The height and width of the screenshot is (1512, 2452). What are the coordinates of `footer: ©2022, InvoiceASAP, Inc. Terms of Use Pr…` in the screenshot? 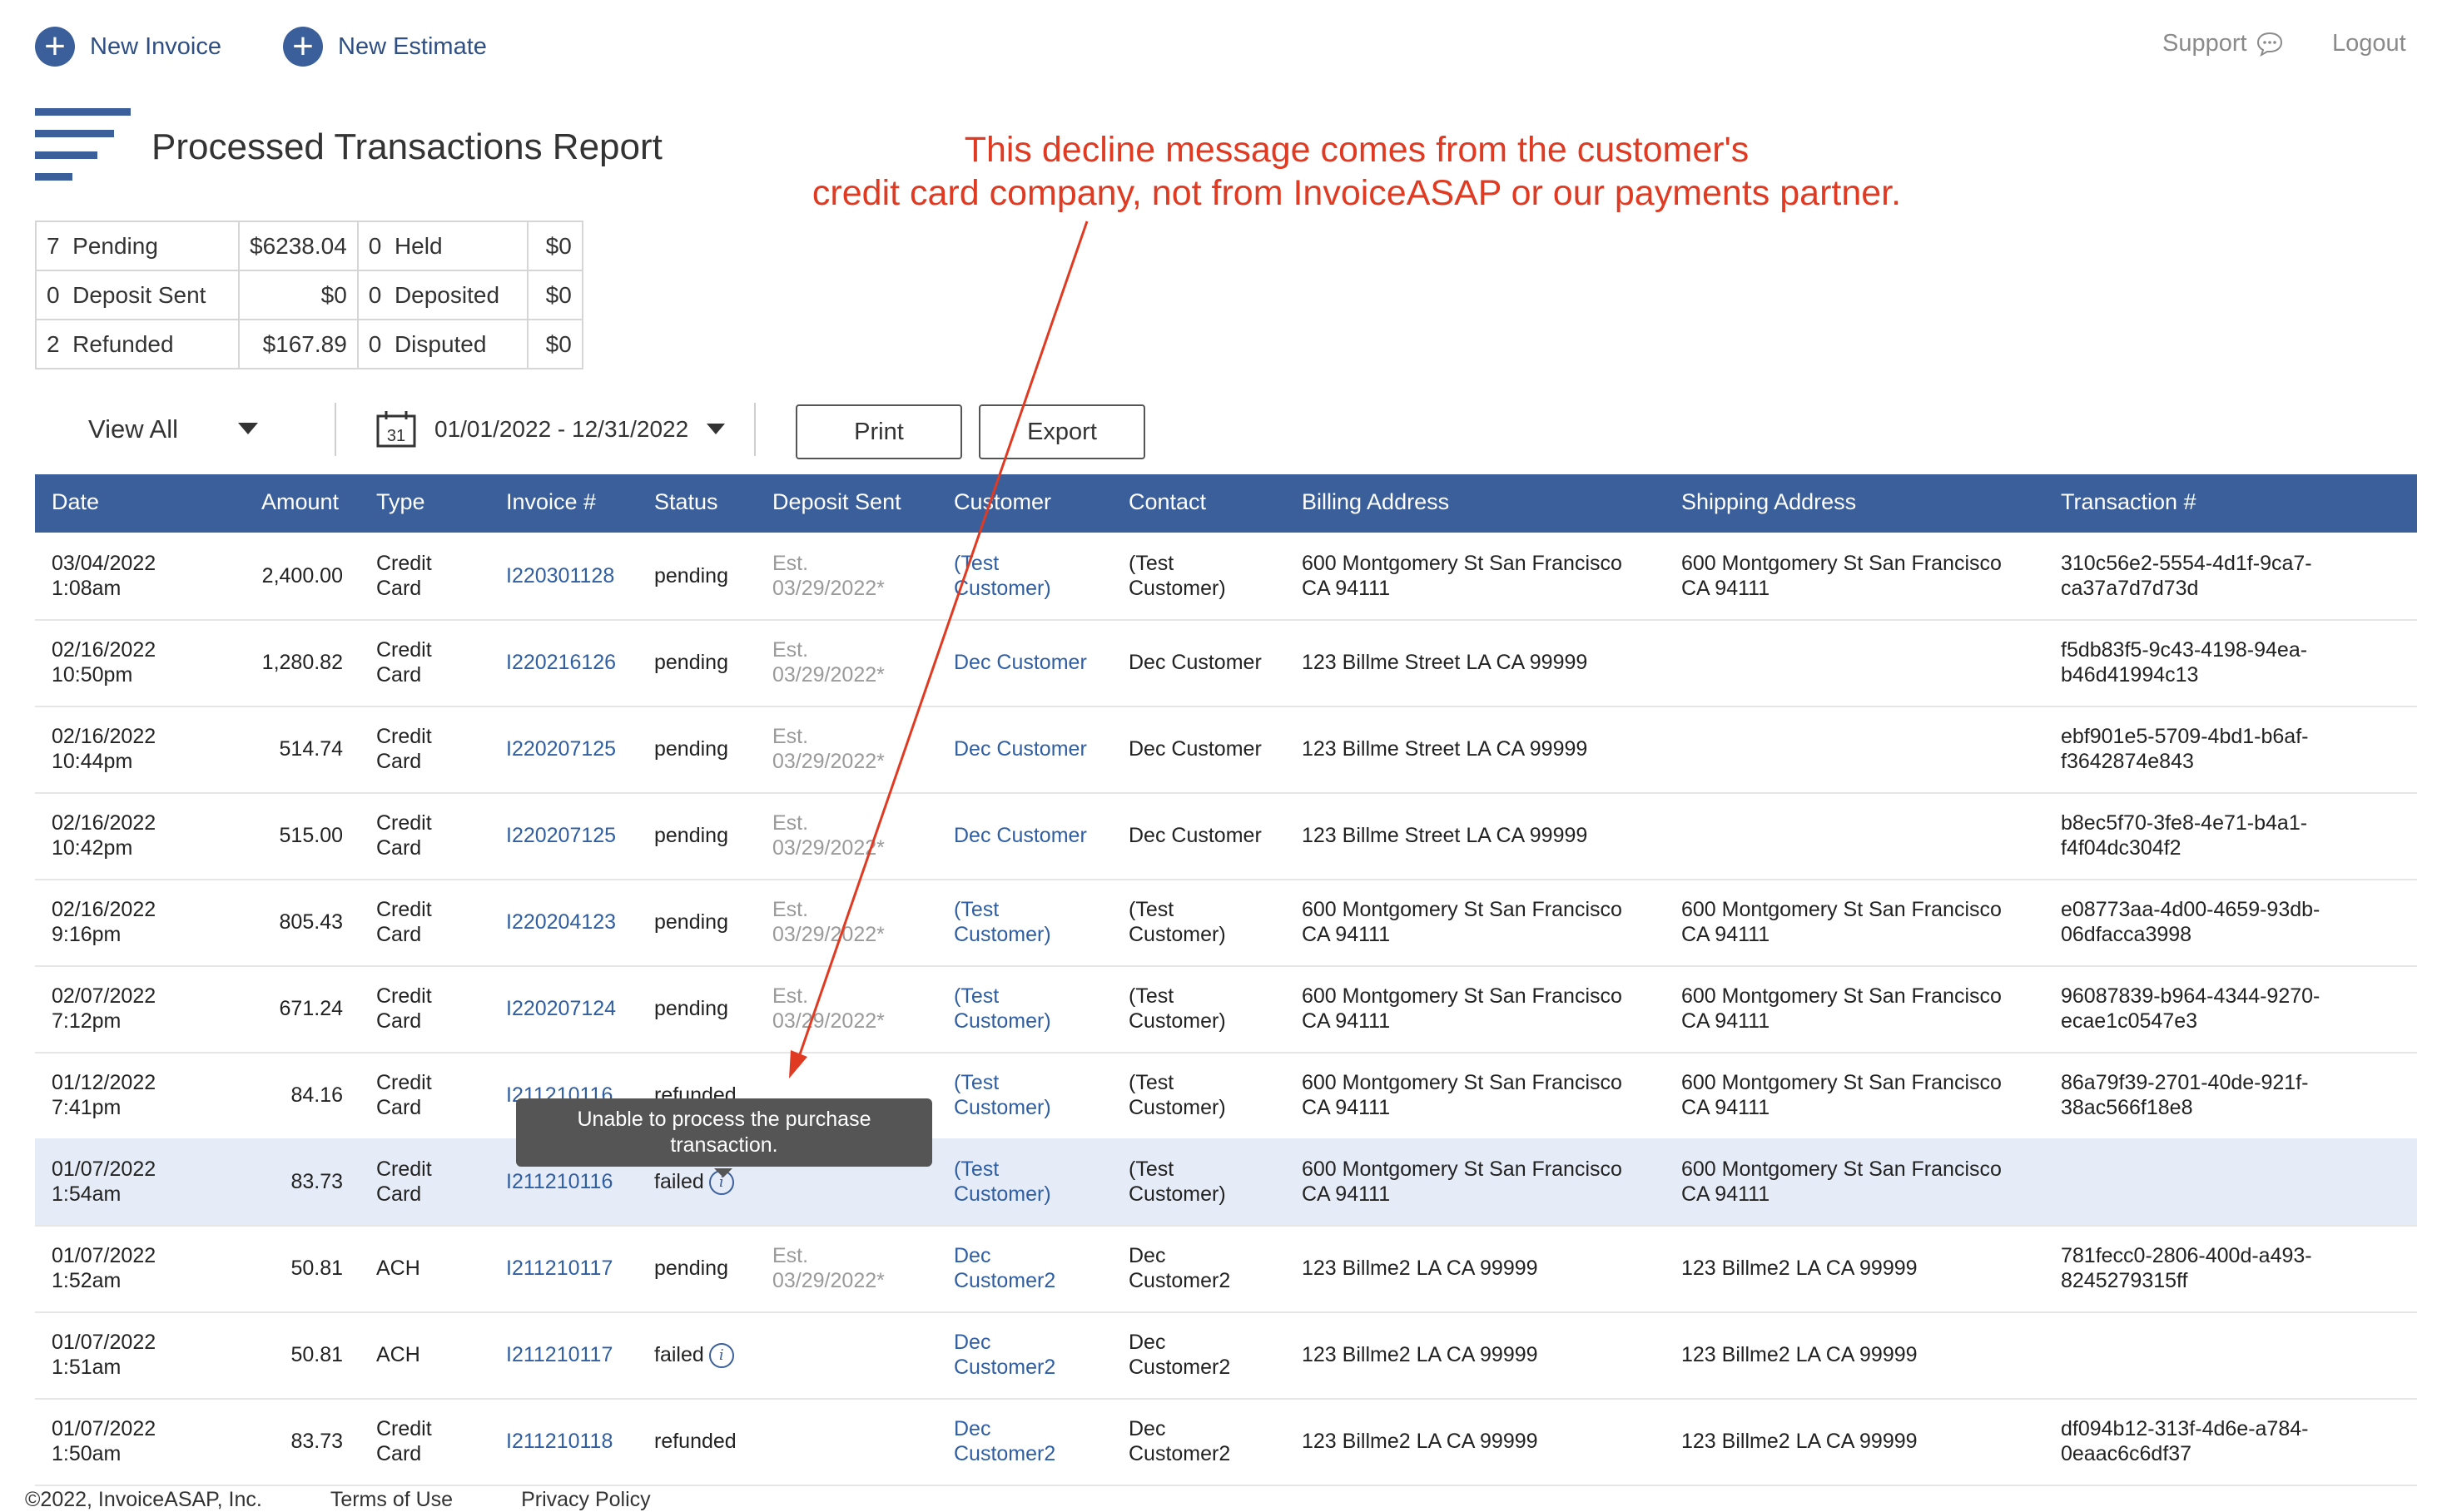 It's located at (338, 1500).